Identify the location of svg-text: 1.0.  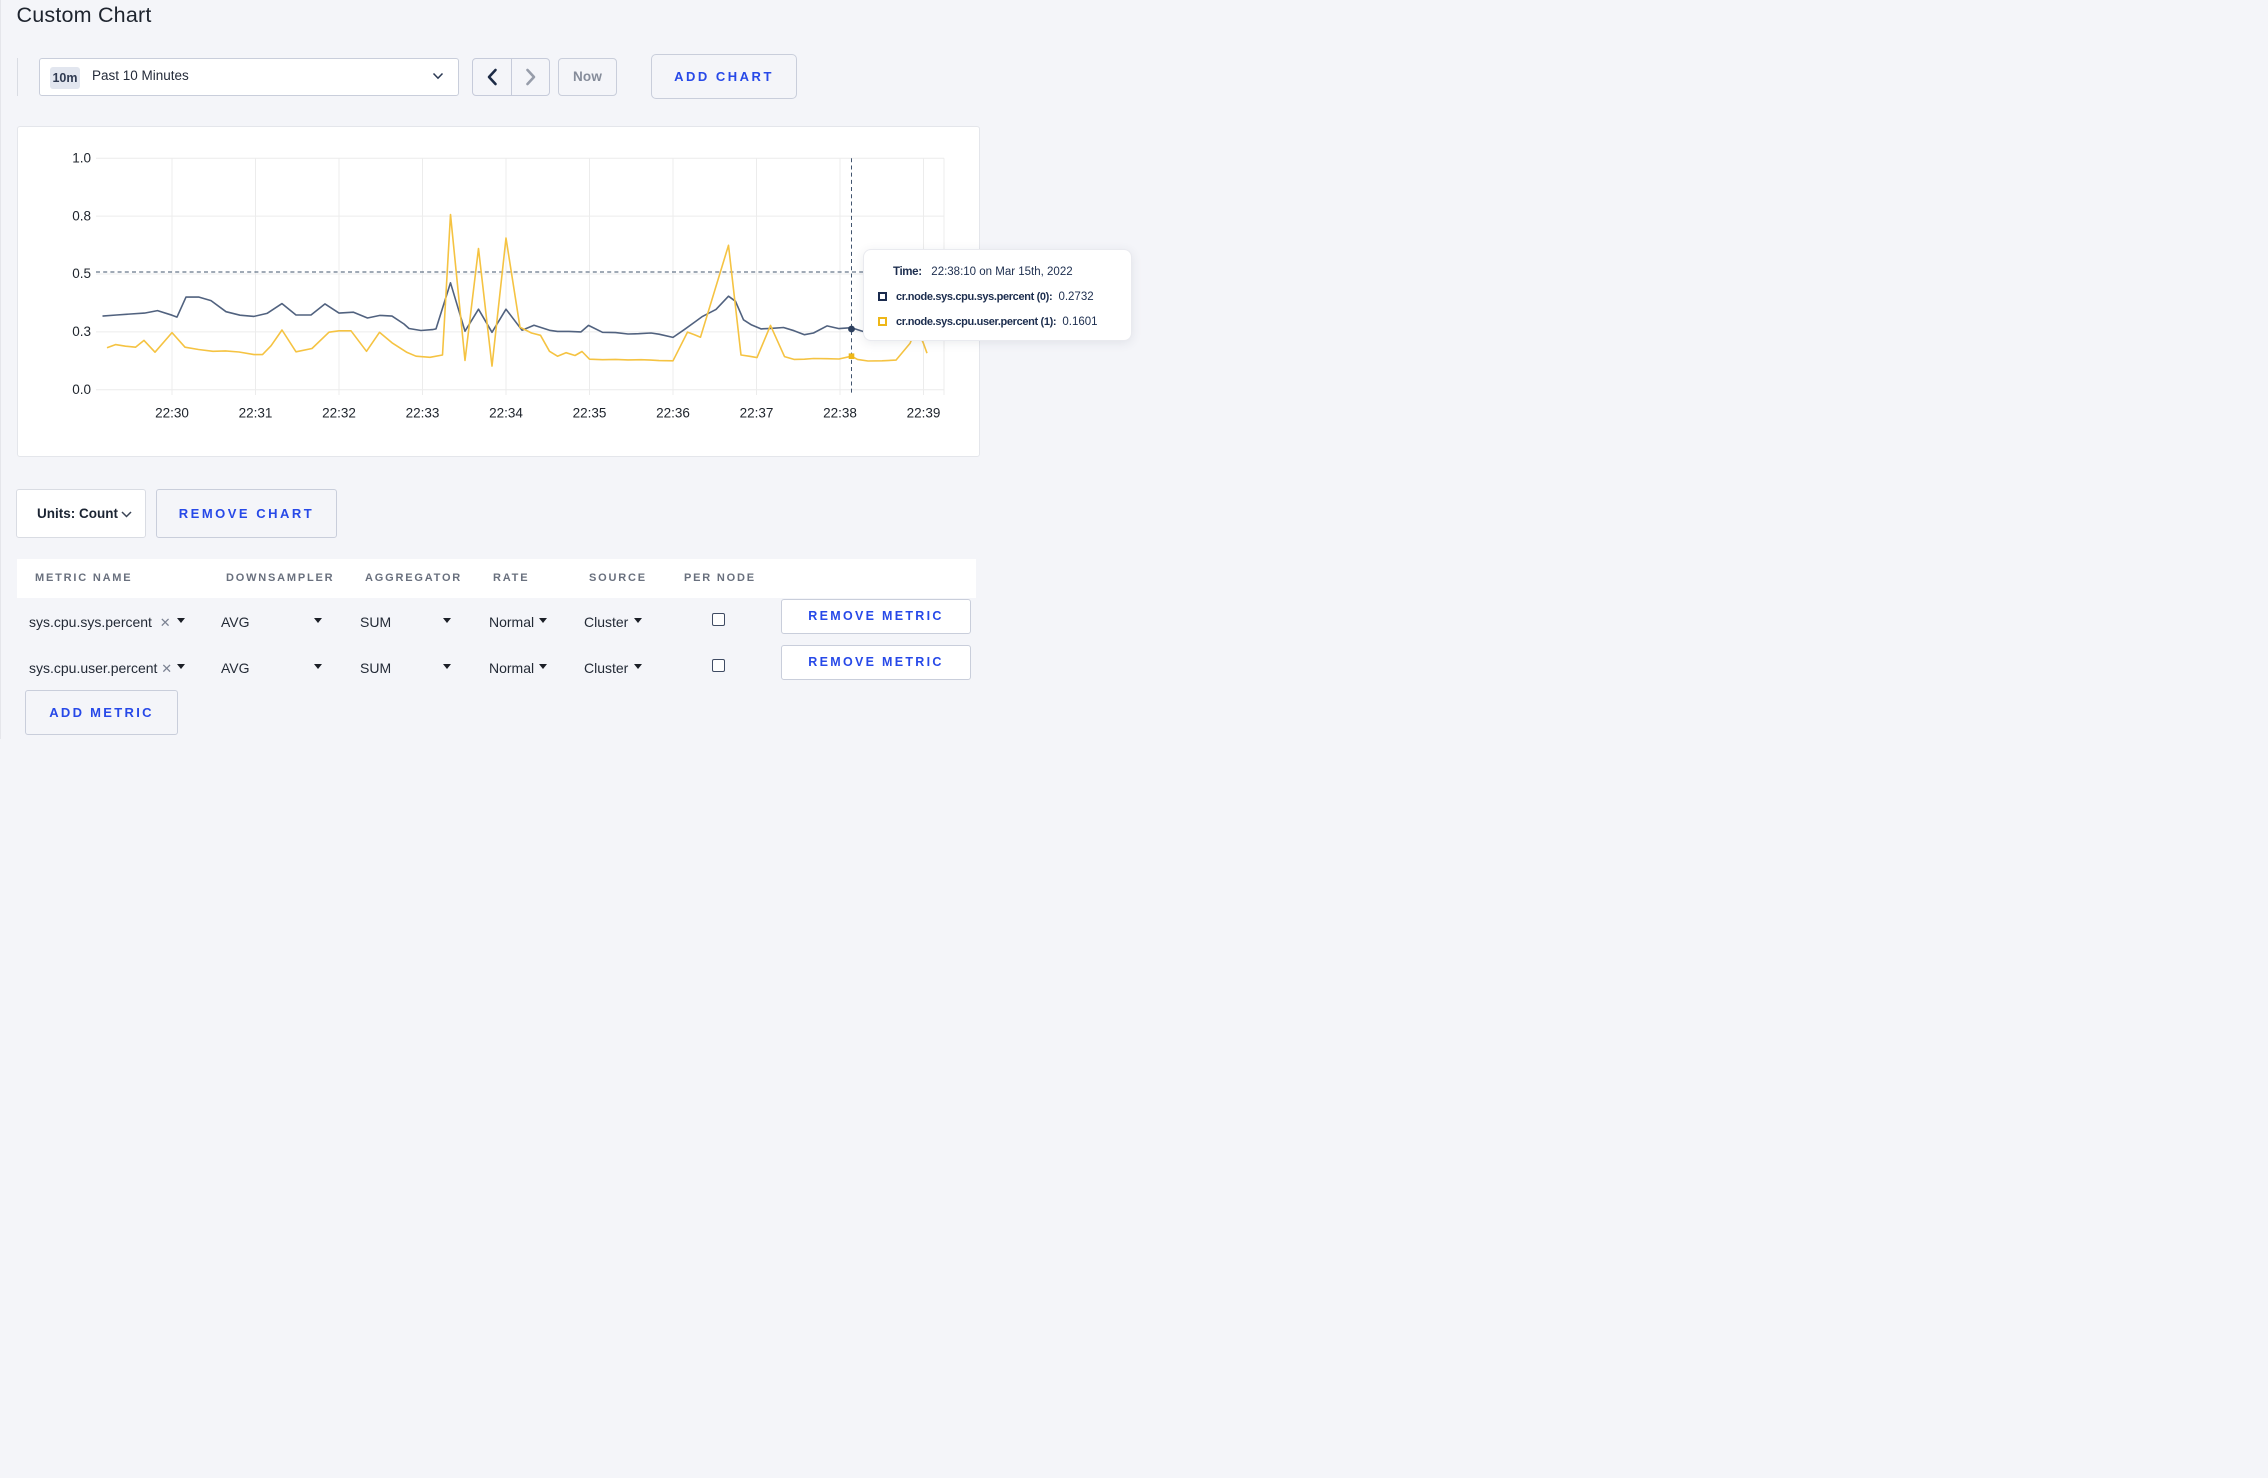
(81, 158).